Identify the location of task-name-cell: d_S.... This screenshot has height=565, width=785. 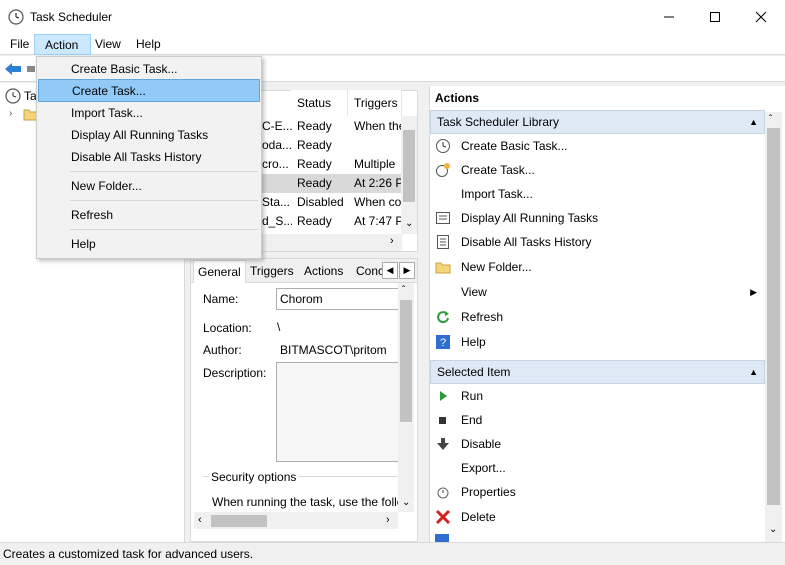
(277, 221).